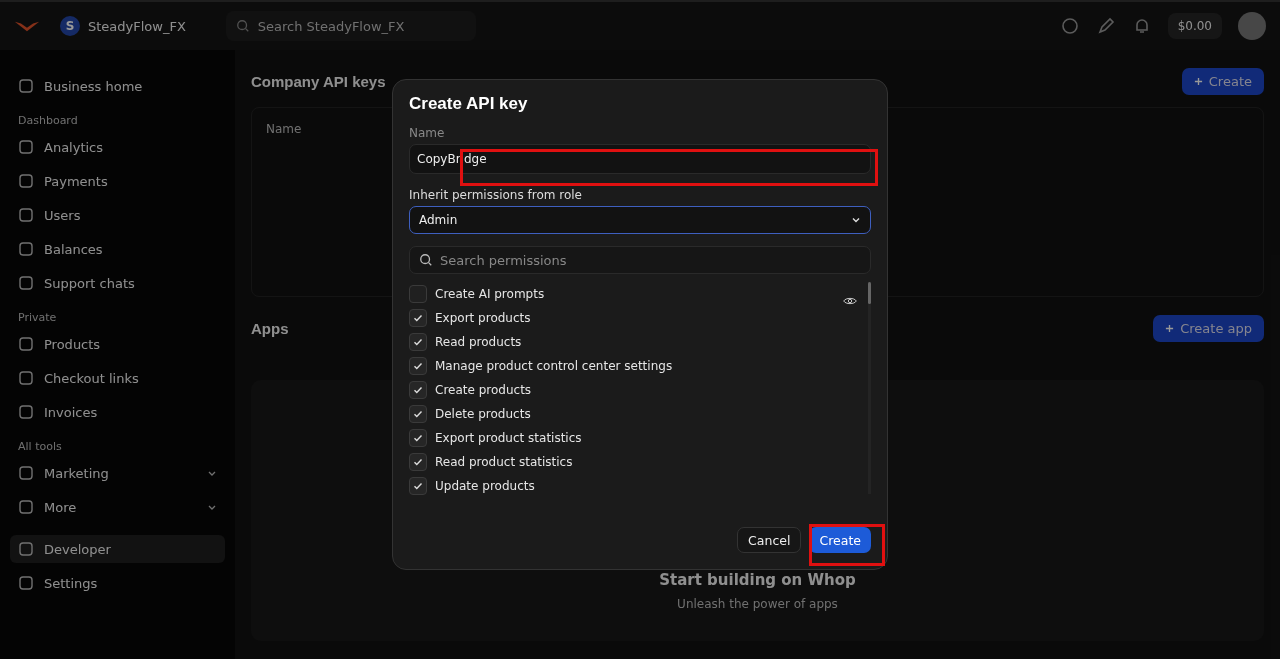 The height and width of the screenshot is (659, 1280). I want to click on permission-label: Create products, so click(483, 390).